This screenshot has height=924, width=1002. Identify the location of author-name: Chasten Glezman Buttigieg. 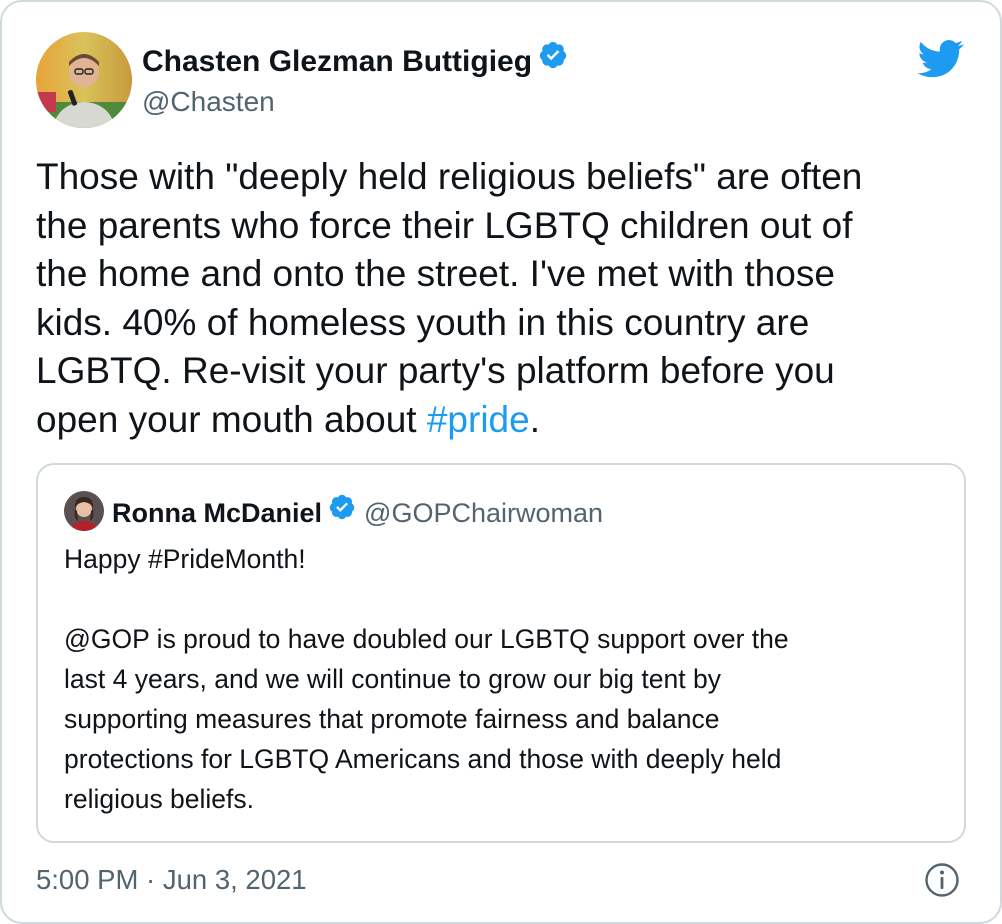
(337, 61).